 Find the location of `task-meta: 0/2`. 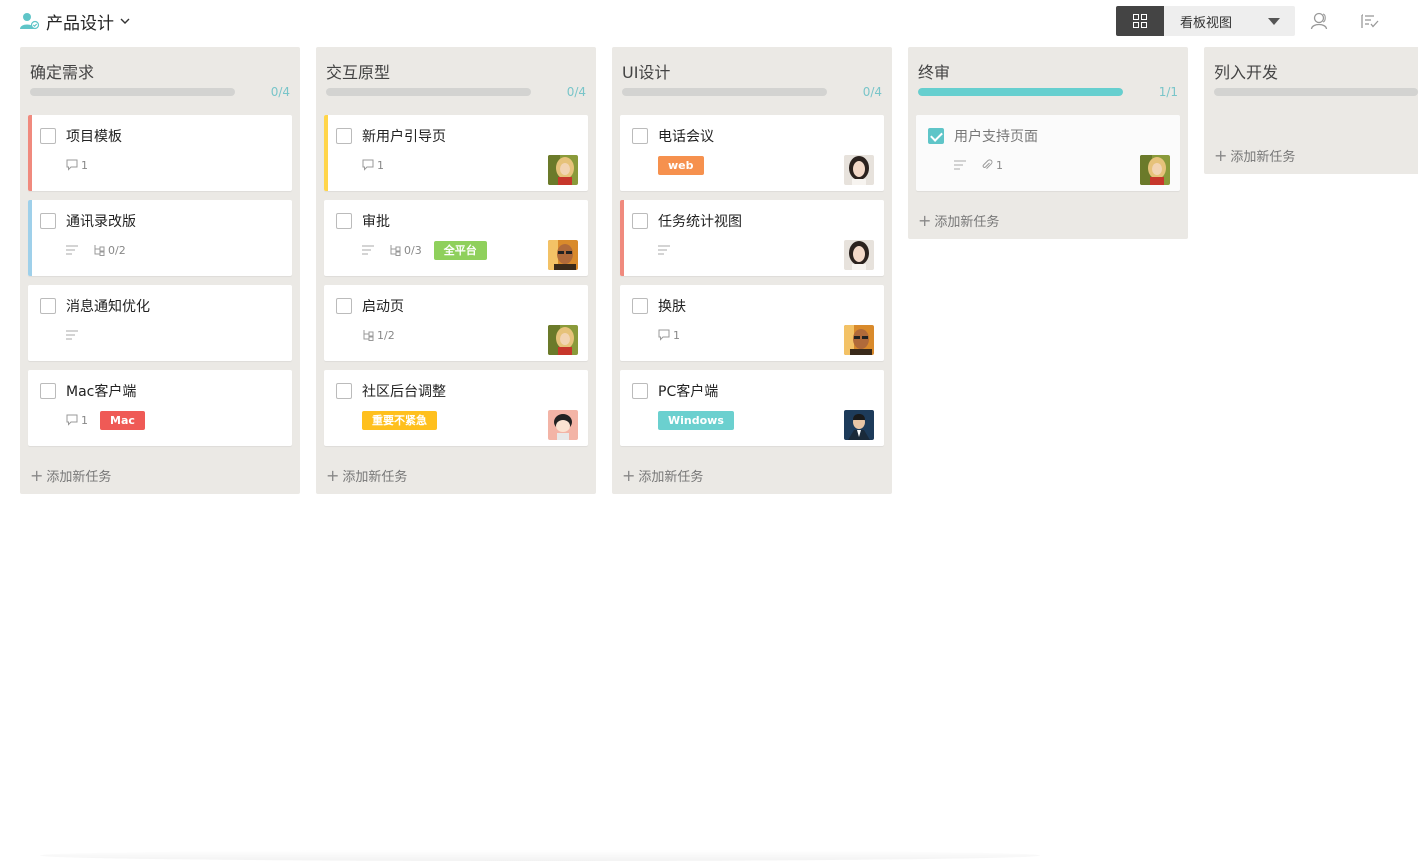

task-meta: 0/2 is located at coordinates (102, 250).